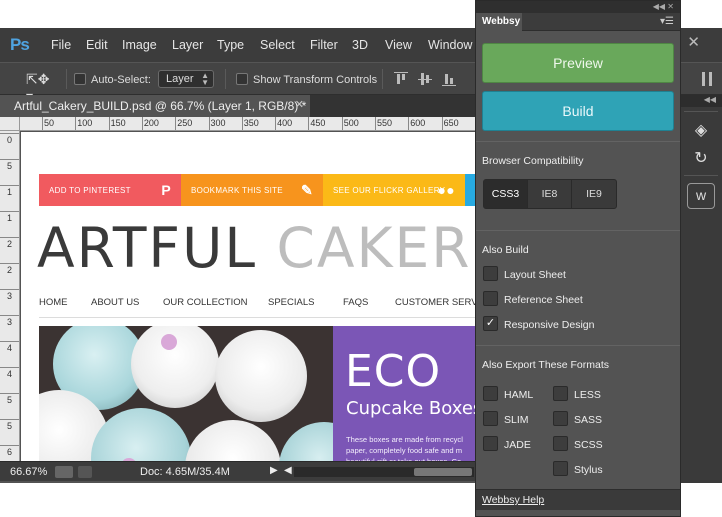 The image size is (722, 517). What do you see at coordinates (28, 472) in the screenshot?
I see `zoom-level: 66.67%` at bounding box center [28, 472].